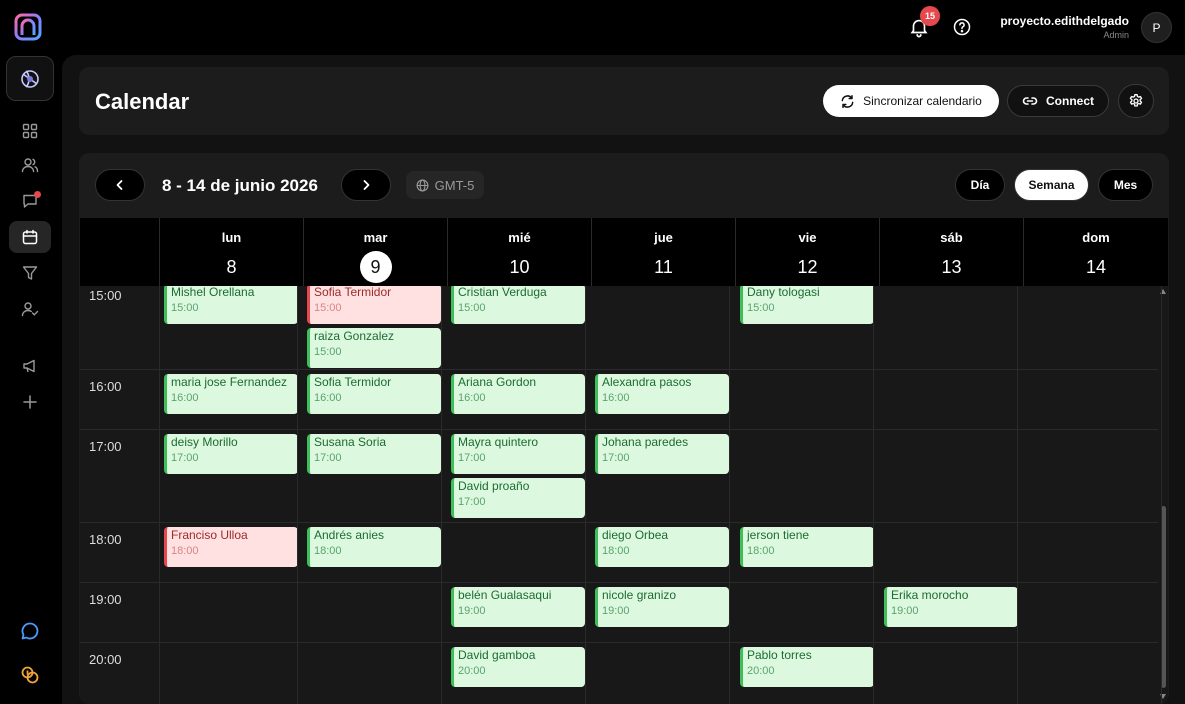 Image resolution: width=1185 pixels, height=704 pixels. I want to click on view-day-button: Día, so click(980, 185).